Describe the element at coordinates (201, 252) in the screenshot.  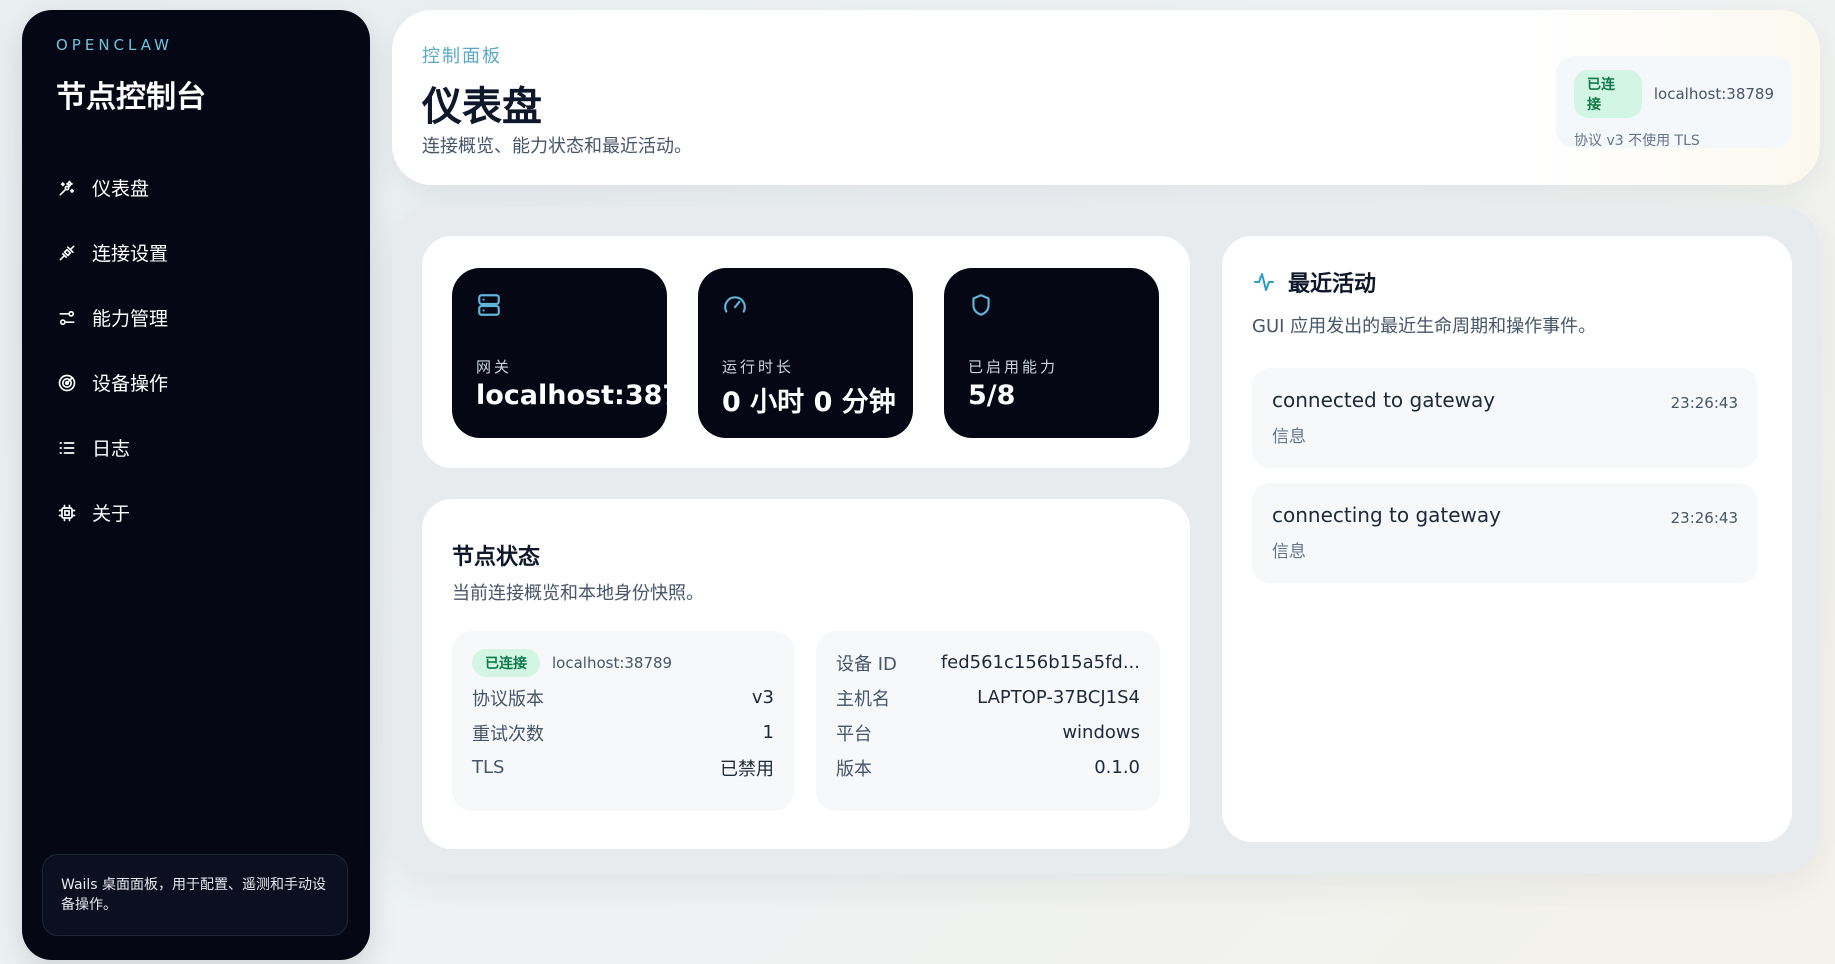
I see `sidebar-item-connection: 连接设置` at that location.